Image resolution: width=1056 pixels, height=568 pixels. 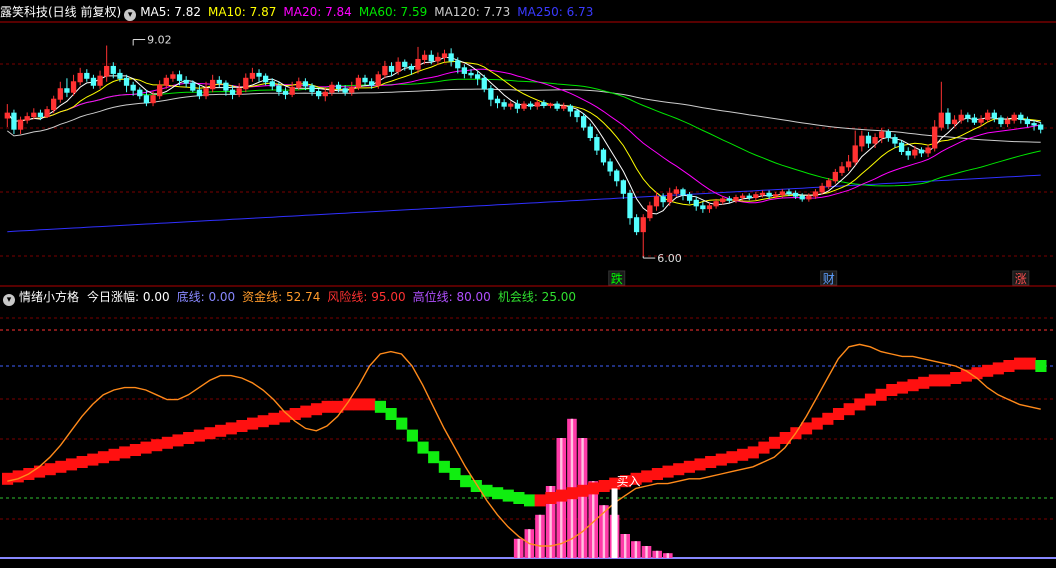 What do you see at coordinates (829, 279) in the screenshot?
I see `event-marker: 财` at bounding box center [829, 279].